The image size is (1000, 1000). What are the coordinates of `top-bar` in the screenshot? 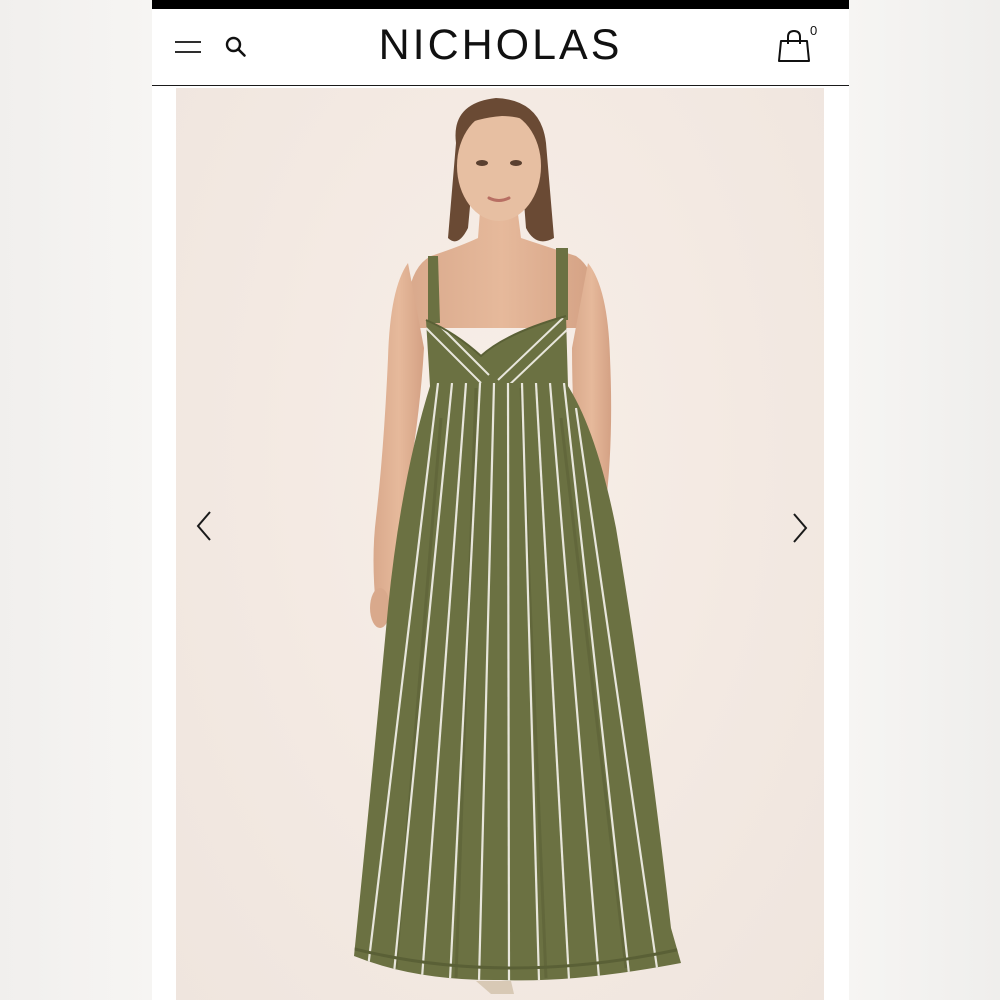 It's located at (500, 4).